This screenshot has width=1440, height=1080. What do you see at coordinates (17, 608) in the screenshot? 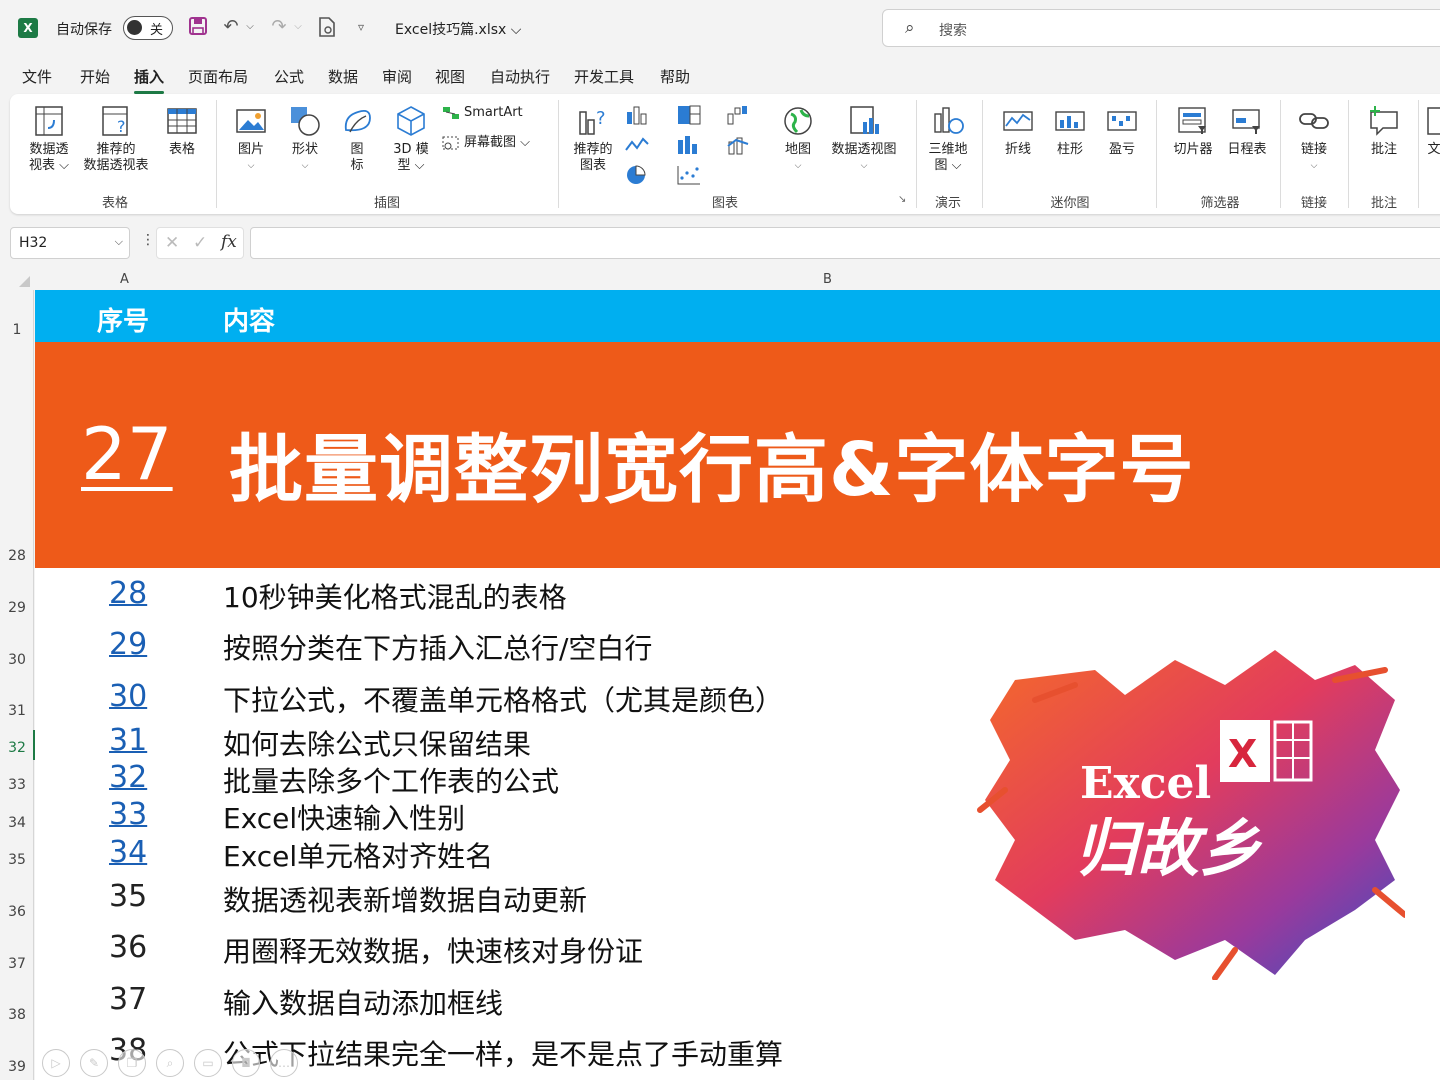
I see `row-header: 29` at bounding box center [17, 608].